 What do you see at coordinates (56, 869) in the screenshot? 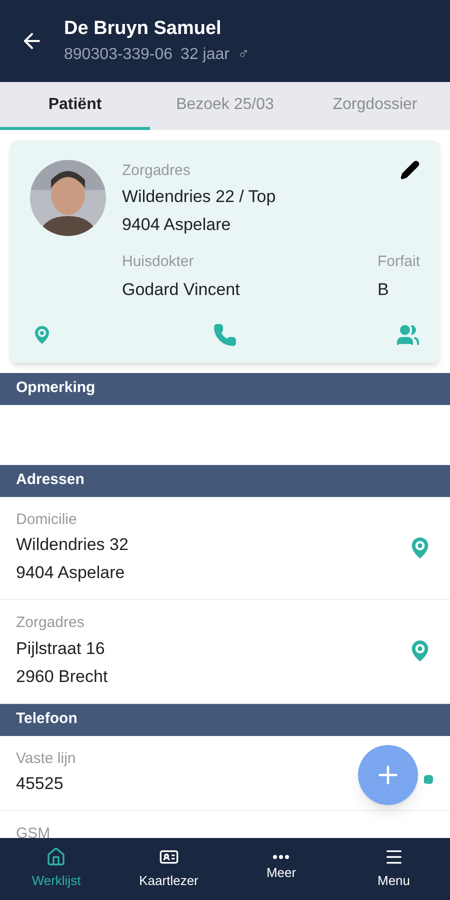
I see `nav-item: Werklijst` at bounding box center [56, 869].